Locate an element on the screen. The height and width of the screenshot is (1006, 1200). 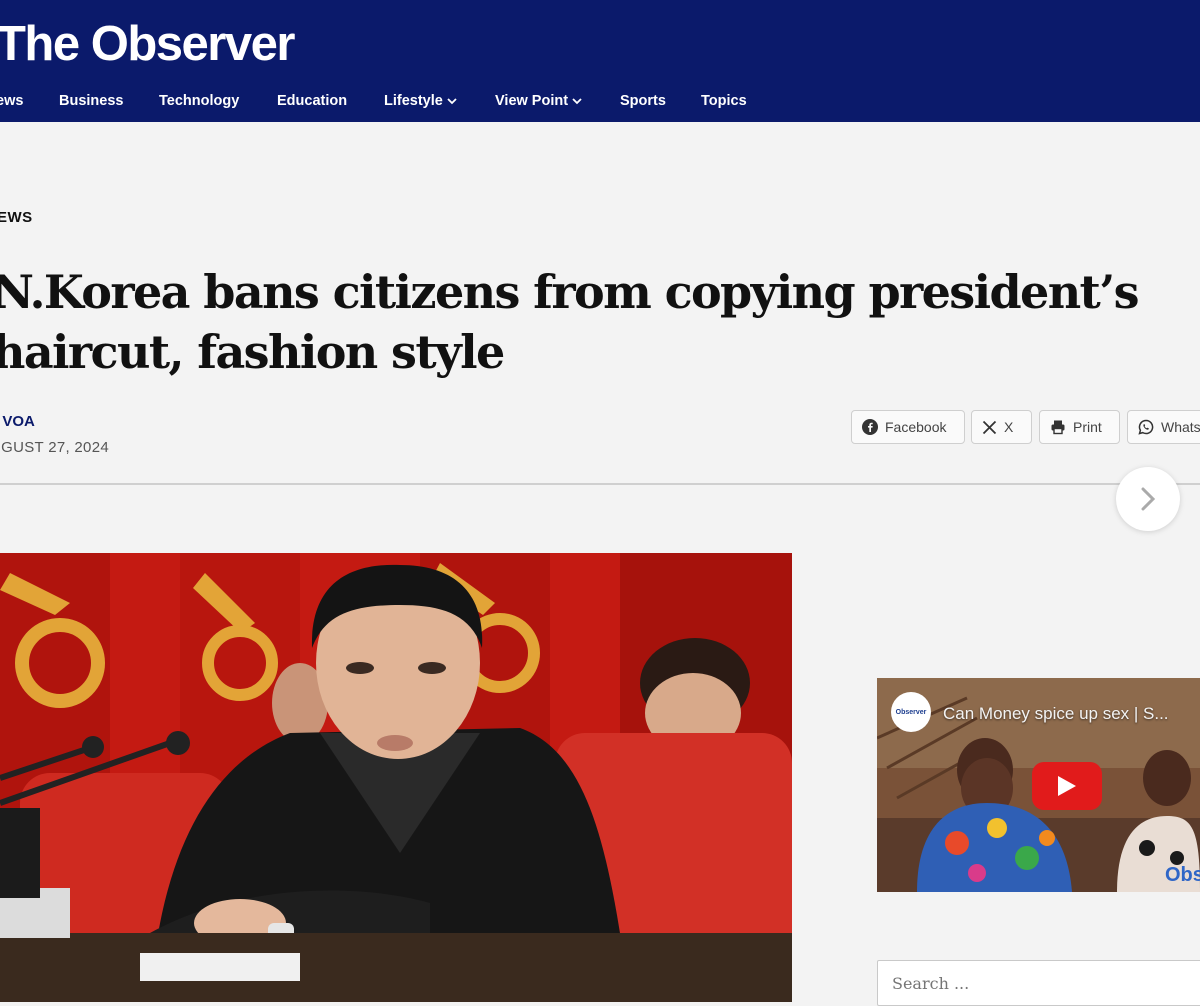
nav-item-label: ews is located at coordinates (12, 101).